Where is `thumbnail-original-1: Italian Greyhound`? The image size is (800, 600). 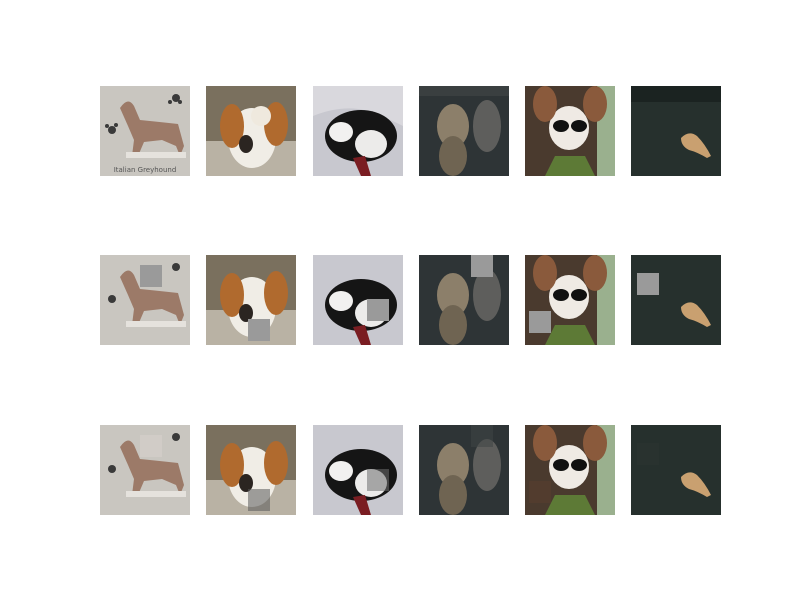
thumbnail-original-1: Italian Greyhound is located at coordinates (145, 131).